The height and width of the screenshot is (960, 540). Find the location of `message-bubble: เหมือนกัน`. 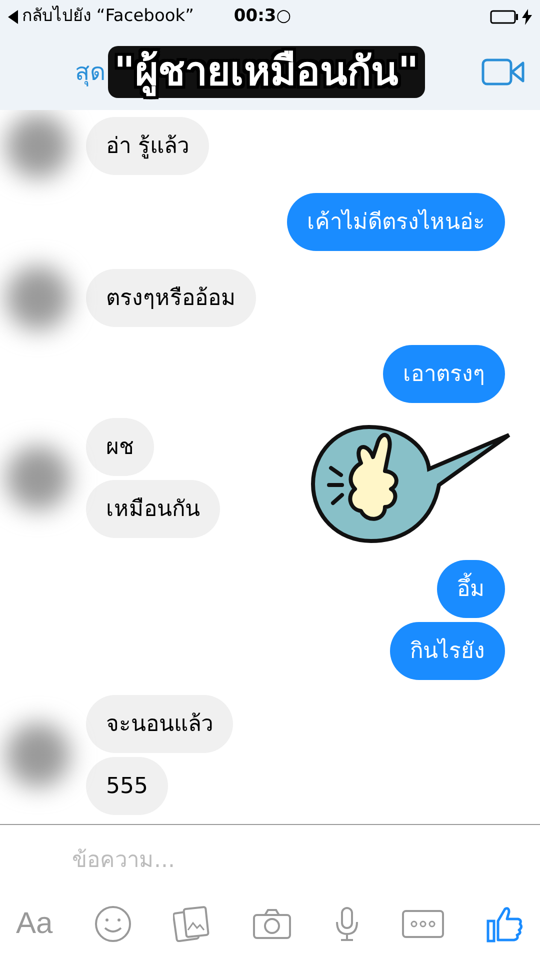

message-bubble: เหมือนกัน is located at coordinates (153, 509).